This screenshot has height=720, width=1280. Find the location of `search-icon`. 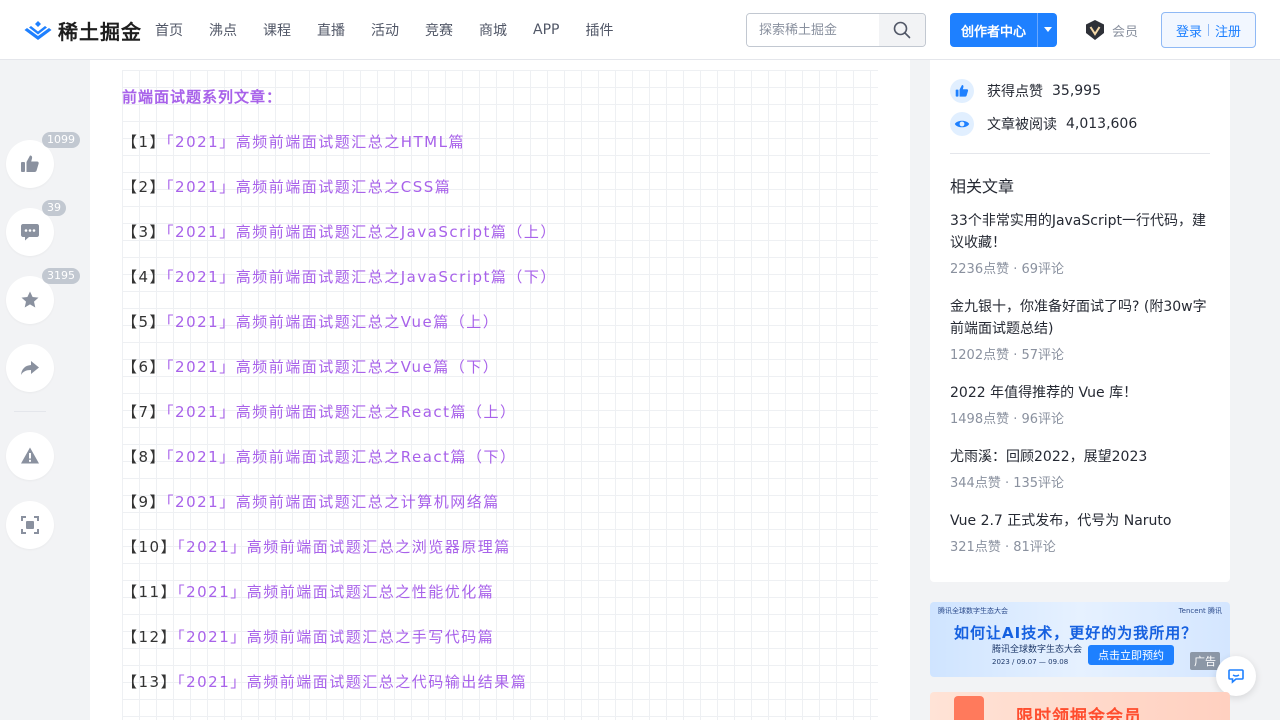

search-icon is located at coordinates (902, 30).